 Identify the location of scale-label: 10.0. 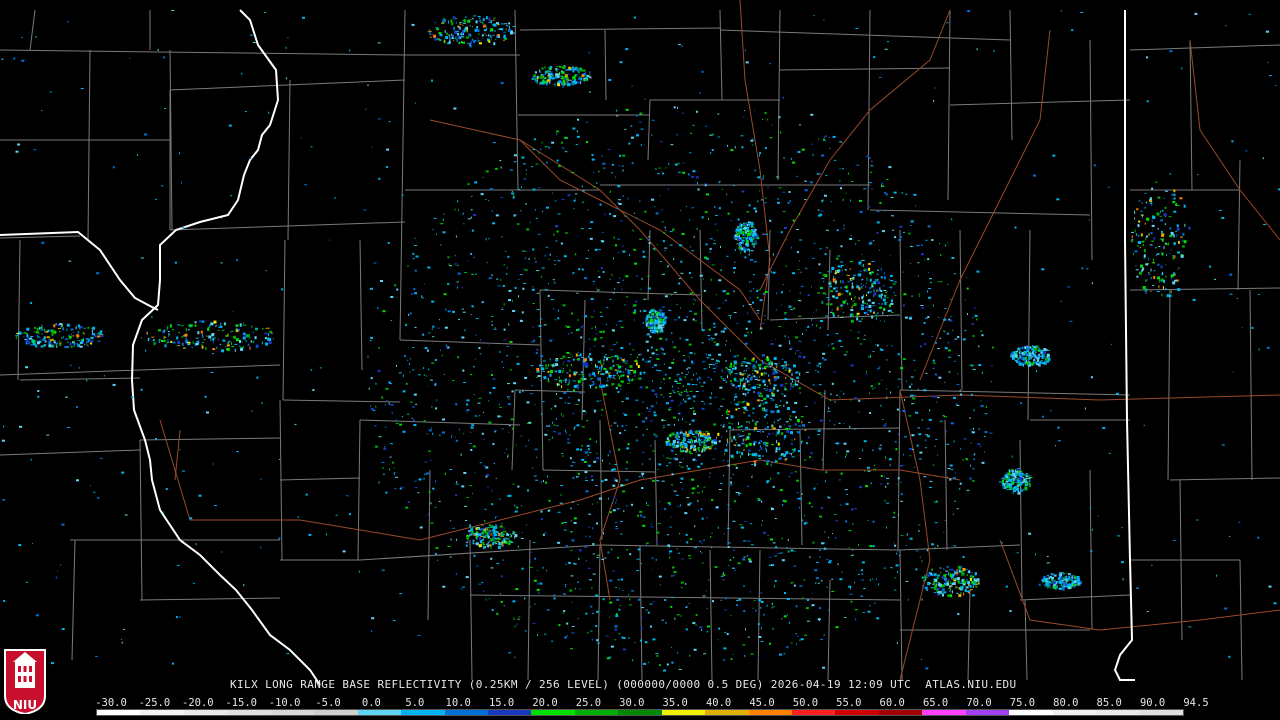
(458, 703).